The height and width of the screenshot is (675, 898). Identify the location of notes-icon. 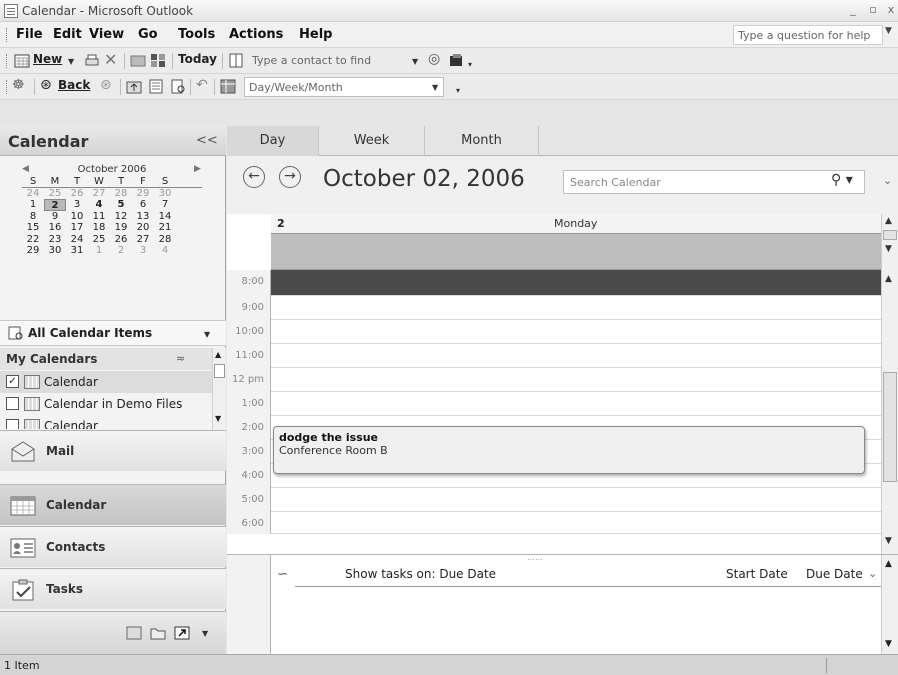
(134, 633).